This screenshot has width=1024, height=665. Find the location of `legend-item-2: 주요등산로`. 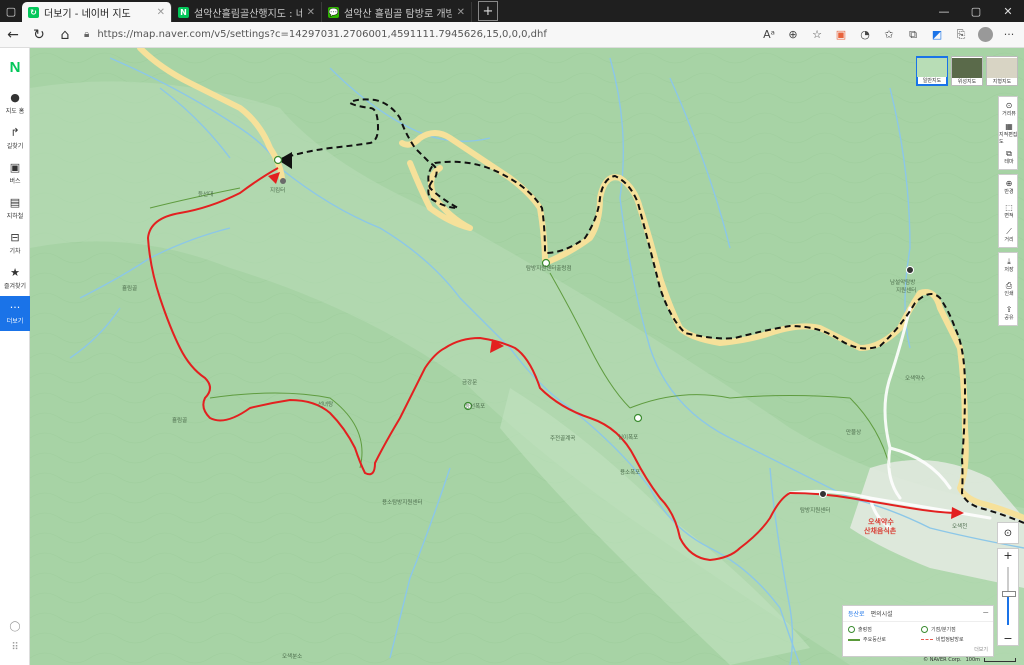

legend-item-2: 주요등산로 is located at coordinates (881, 639).